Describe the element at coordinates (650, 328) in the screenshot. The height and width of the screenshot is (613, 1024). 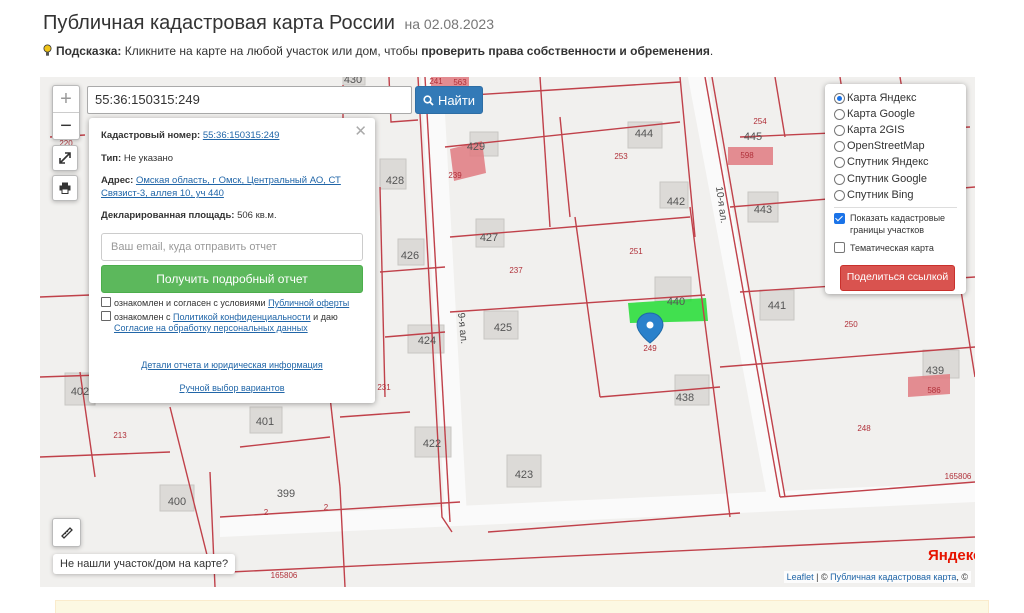
I see `location-marker-icon` at that location.